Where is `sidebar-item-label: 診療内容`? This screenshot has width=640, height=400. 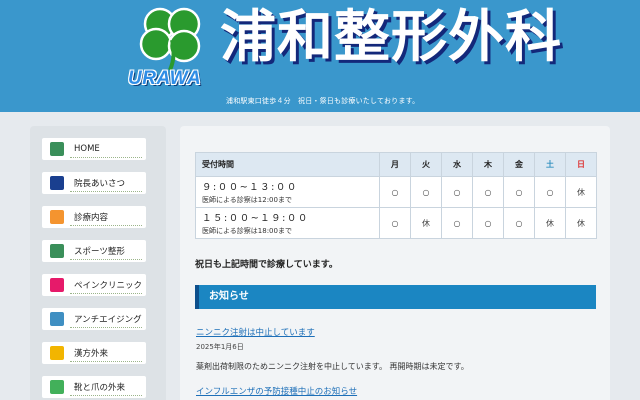
sidebar-item-label: 診療内容 is located at coordinates (91, 218).